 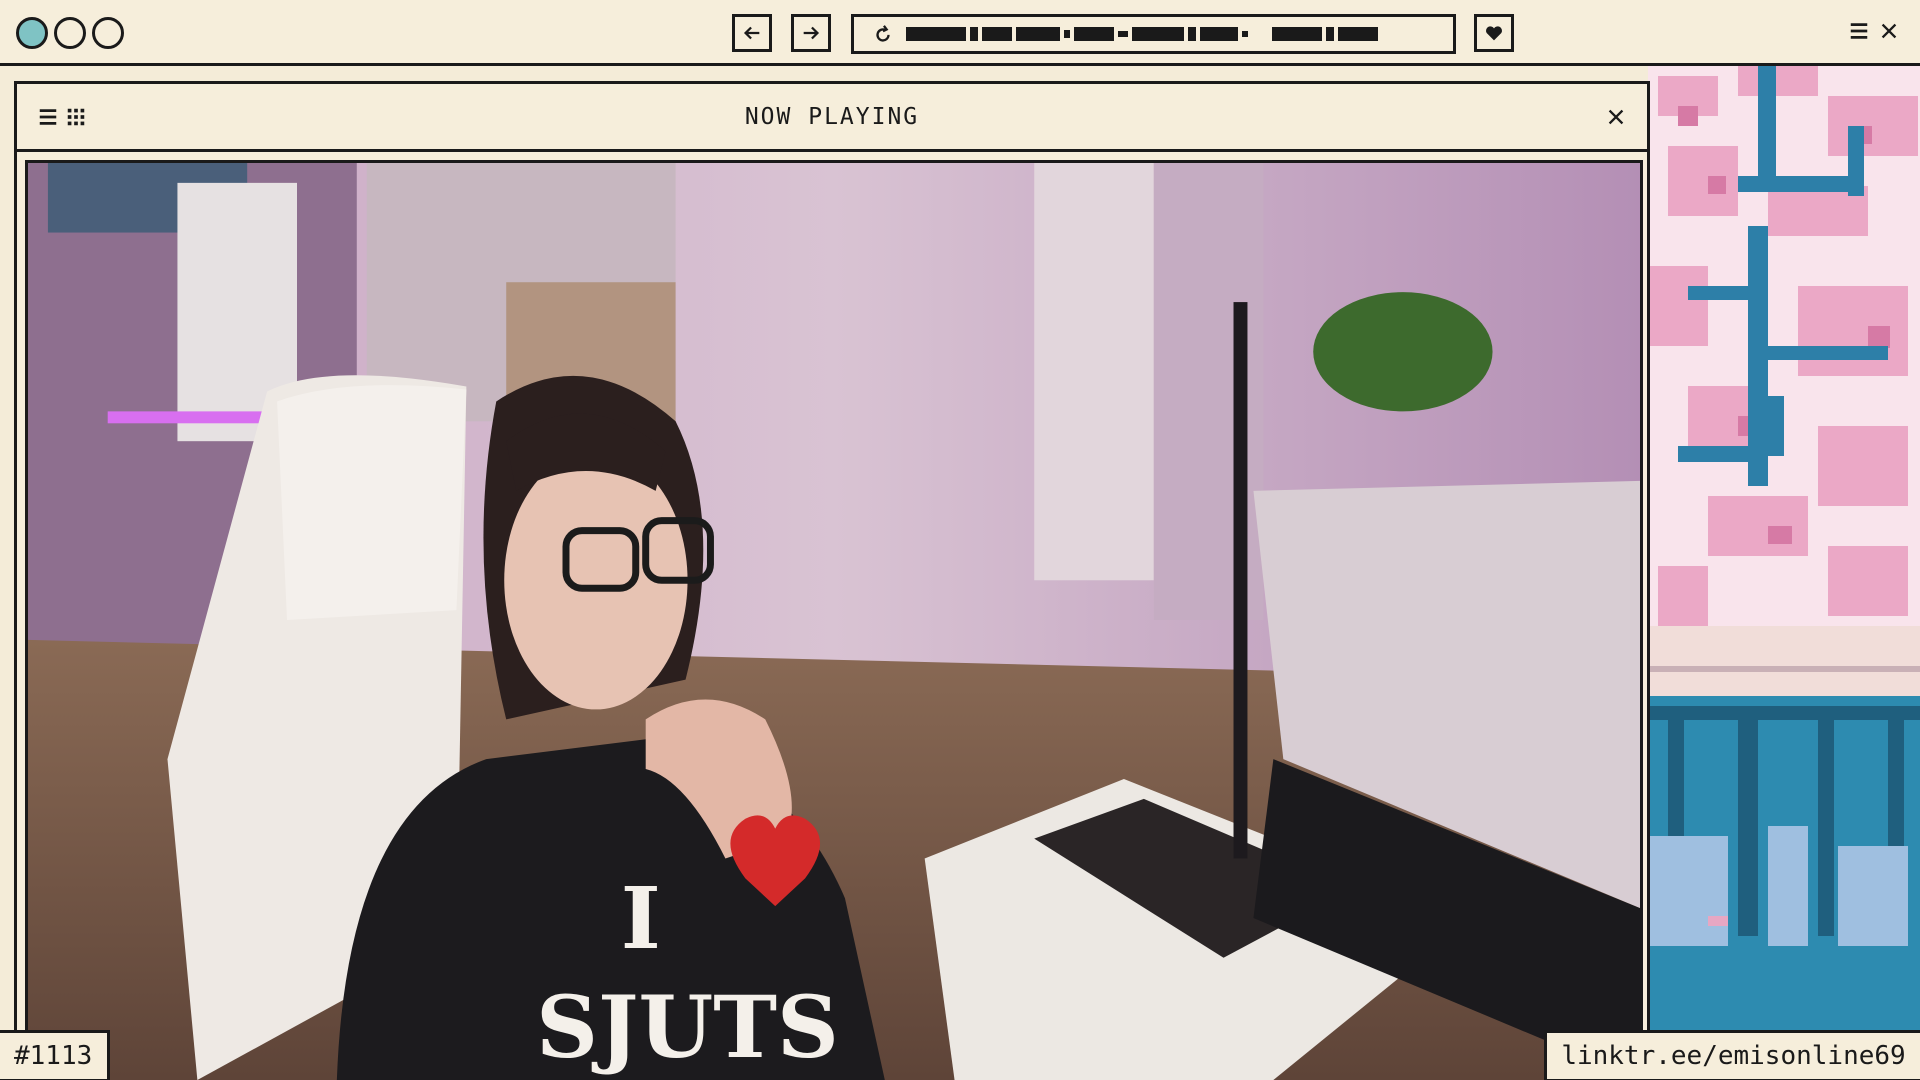 I want to click on forward-button, so click(x=811, y=33).